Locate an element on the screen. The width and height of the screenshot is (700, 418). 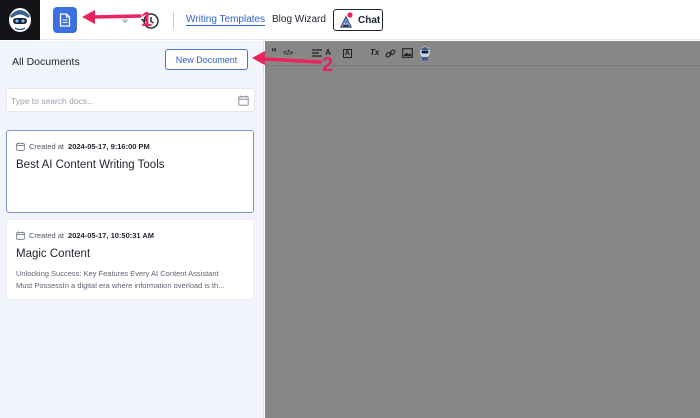
card-meta: Created at 2024-05-17, 9:16:00 PM is located at coordinates (83, 146).